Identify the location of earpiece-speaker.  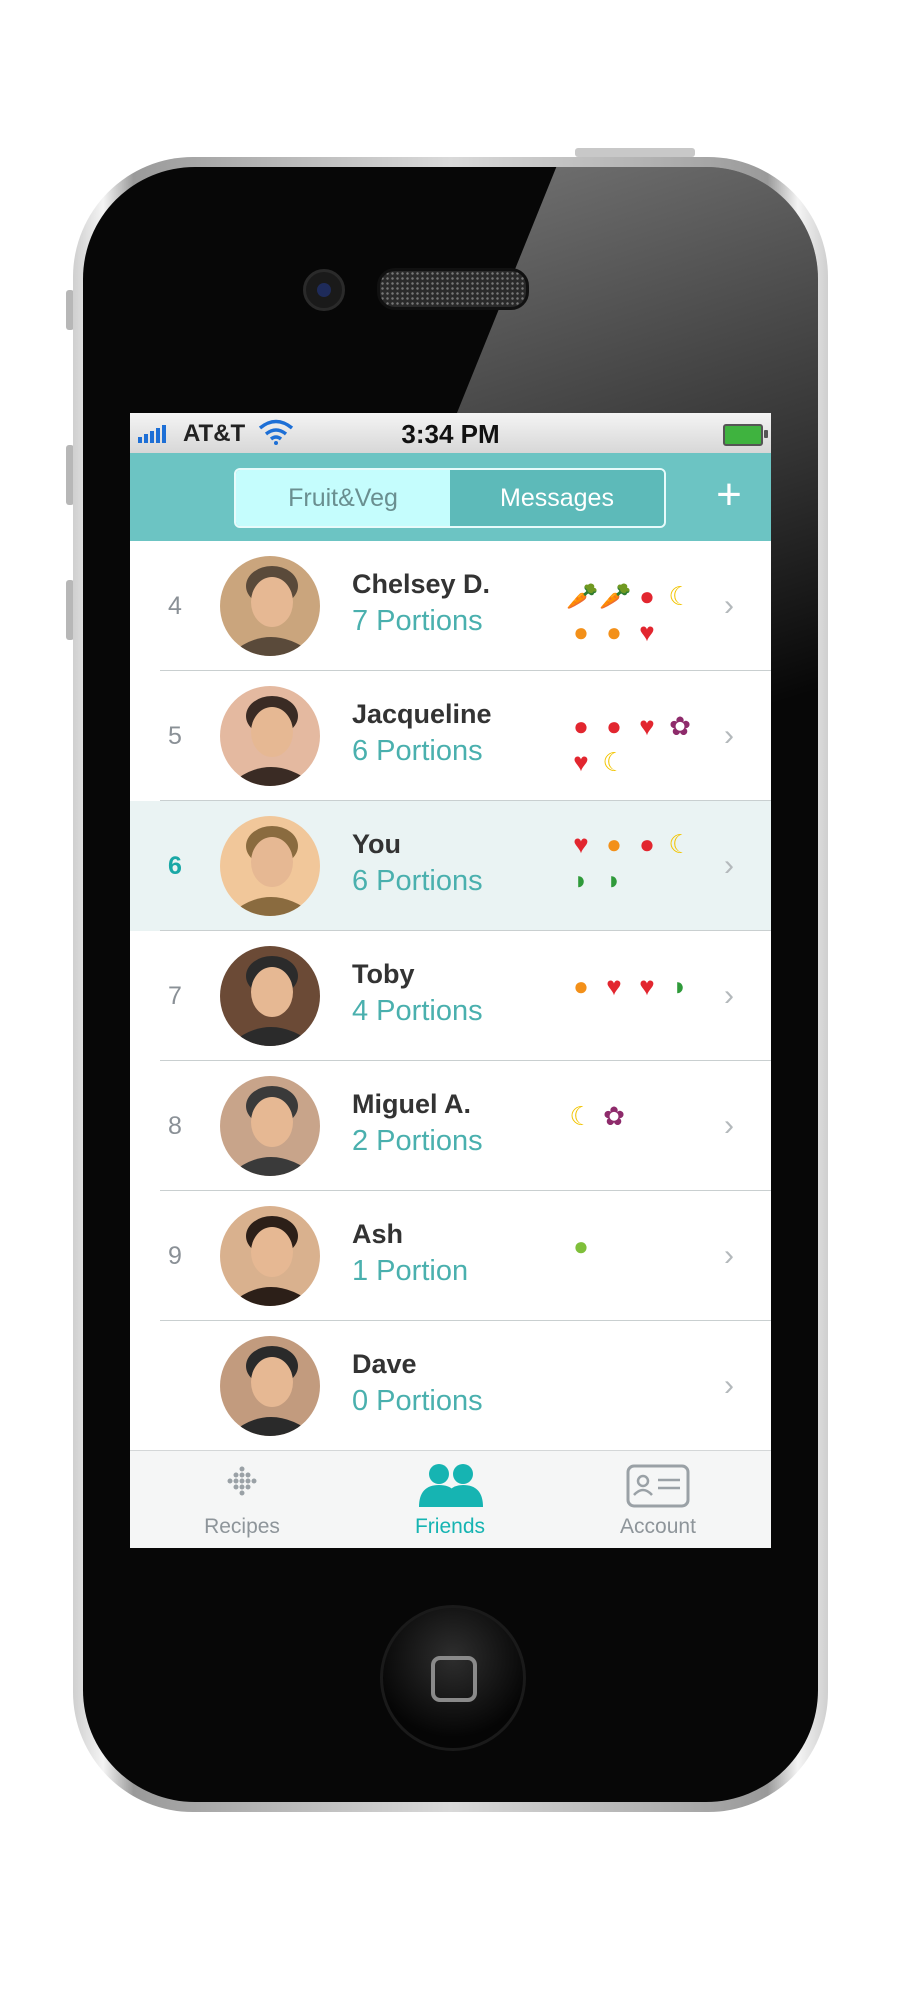
(453, 289).